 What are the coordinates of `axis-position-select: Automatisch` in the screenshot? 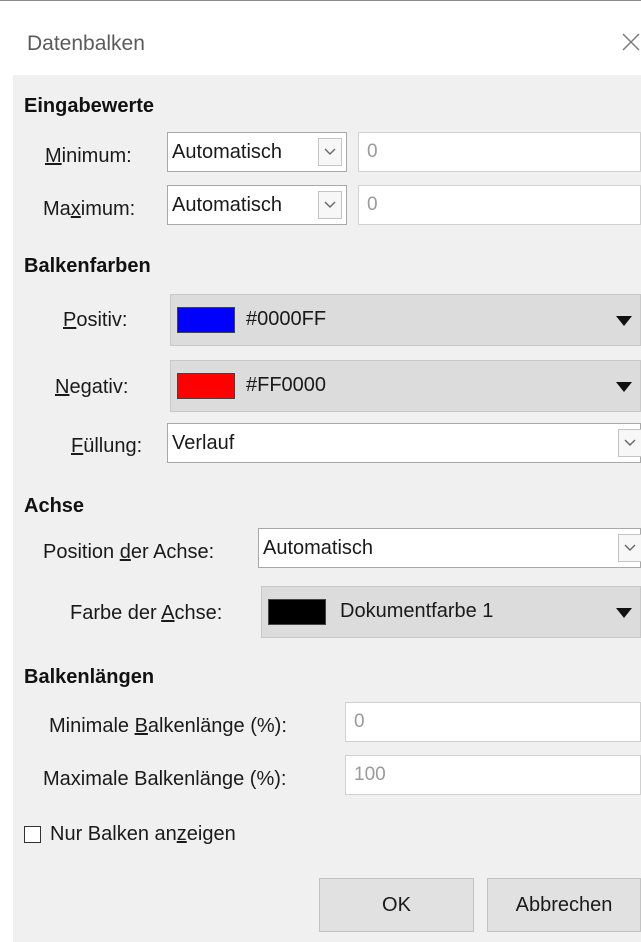 It's located at (449, 548).